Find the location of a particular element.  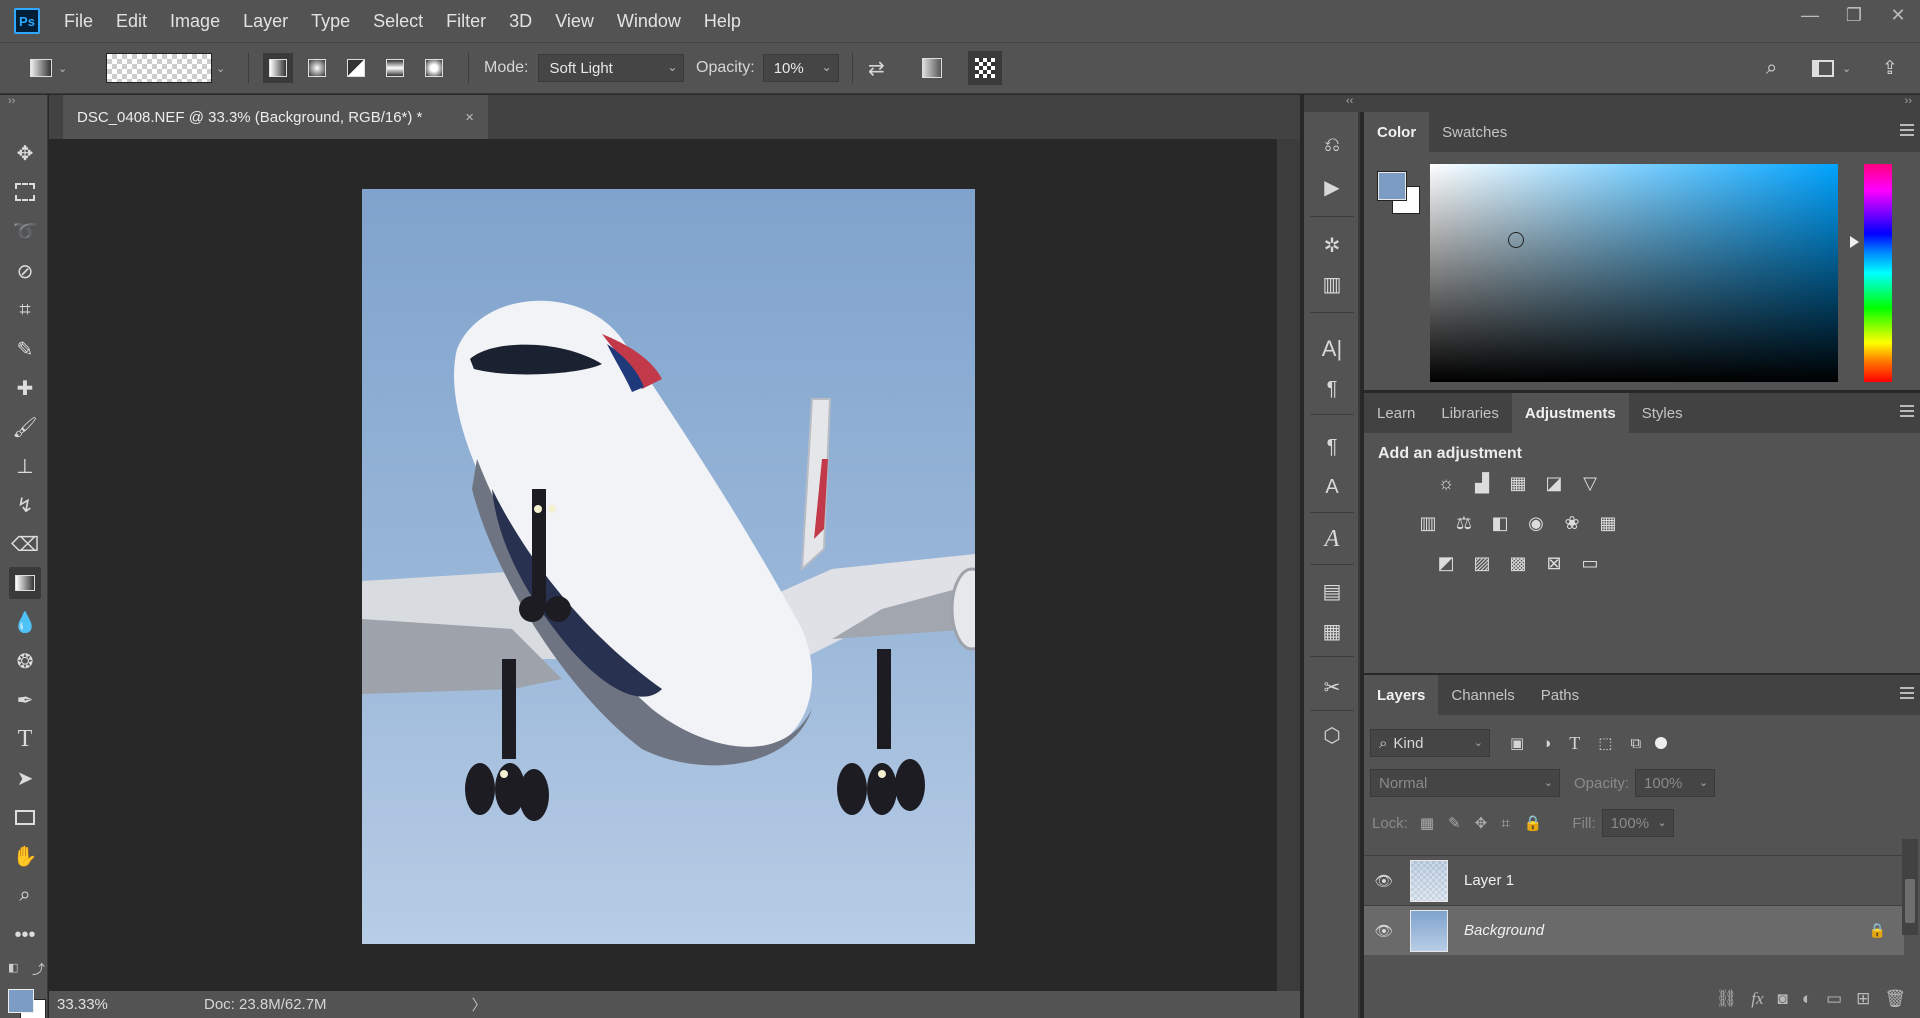

filter-pixel-icon: ▣ is located at coordinates (1517, 743).